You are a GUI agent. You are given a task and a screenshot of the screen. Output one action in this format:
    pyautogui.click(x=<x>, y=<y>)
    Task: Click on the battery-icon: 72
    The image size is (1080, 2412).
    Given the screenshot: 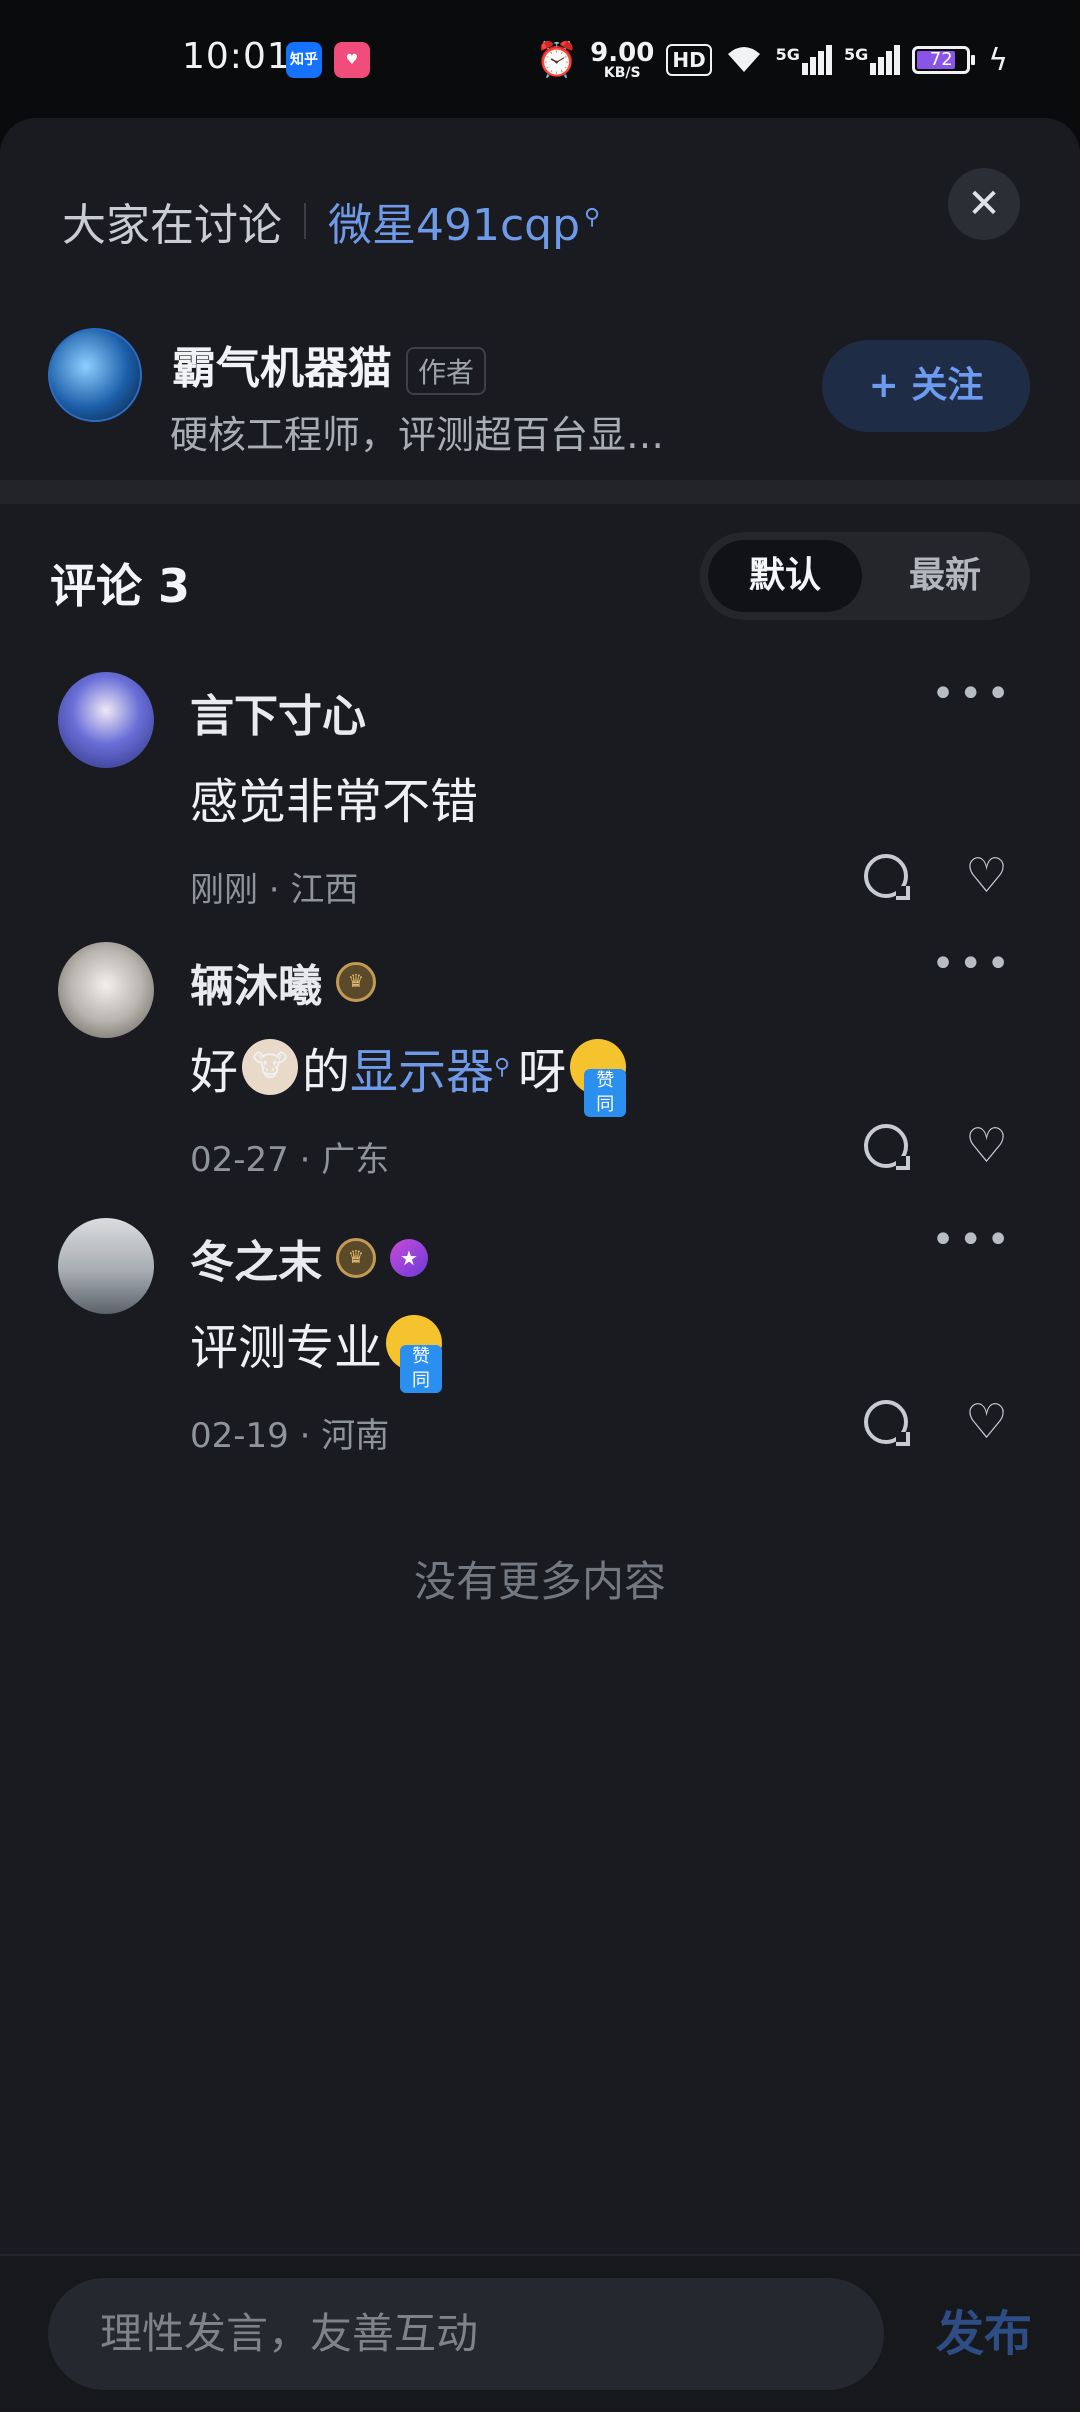 What is the action you would take?
    pyautogui.click(x=944, y=60)
    